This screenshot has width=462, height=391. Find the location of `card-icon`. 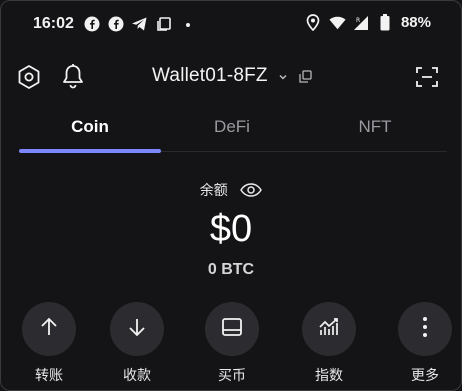

card-icon is located at coordinates (232, 329).